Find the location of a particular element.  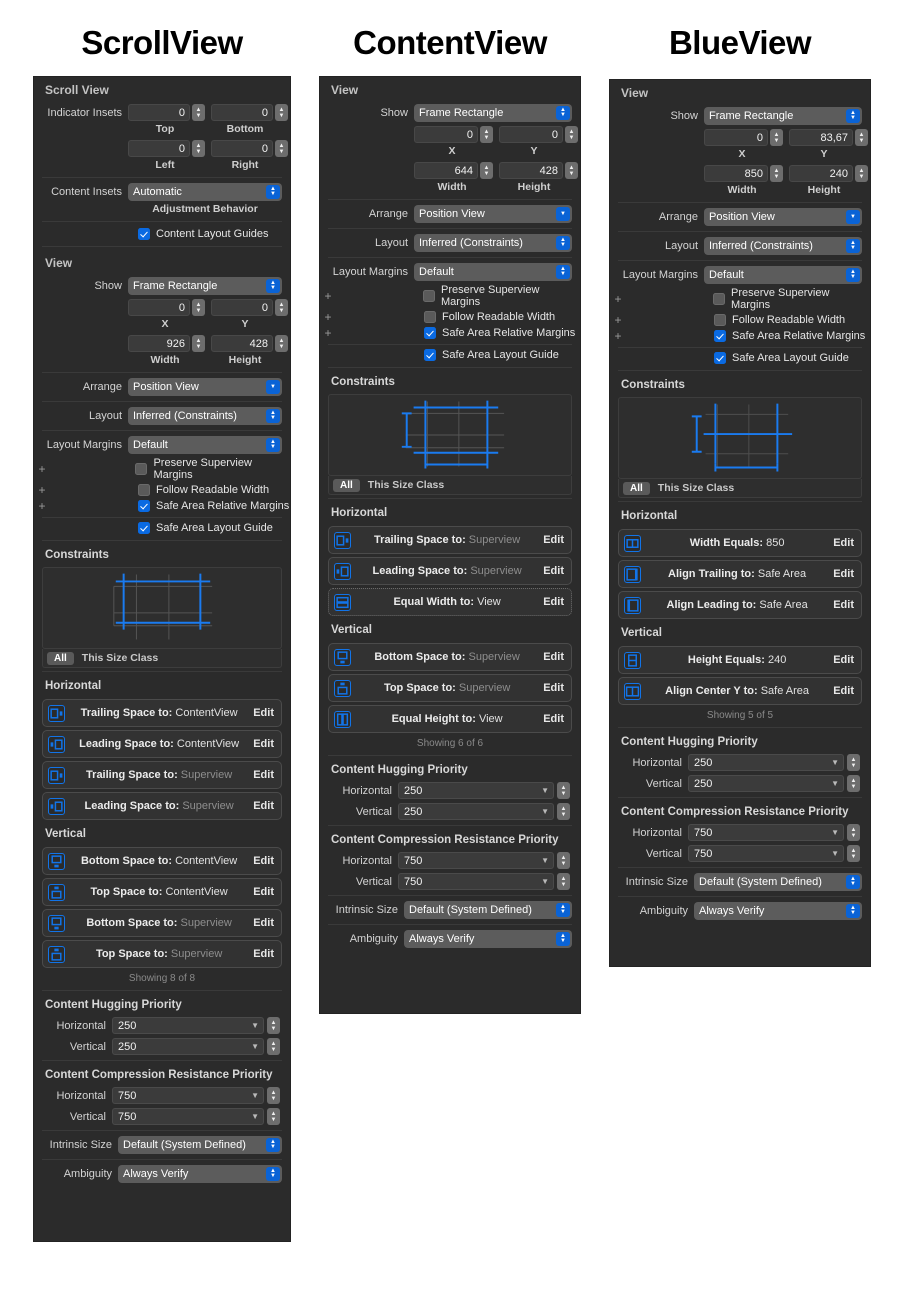

frame-y-stepper: ▲ ▼ is located at coordinates (281, 307).